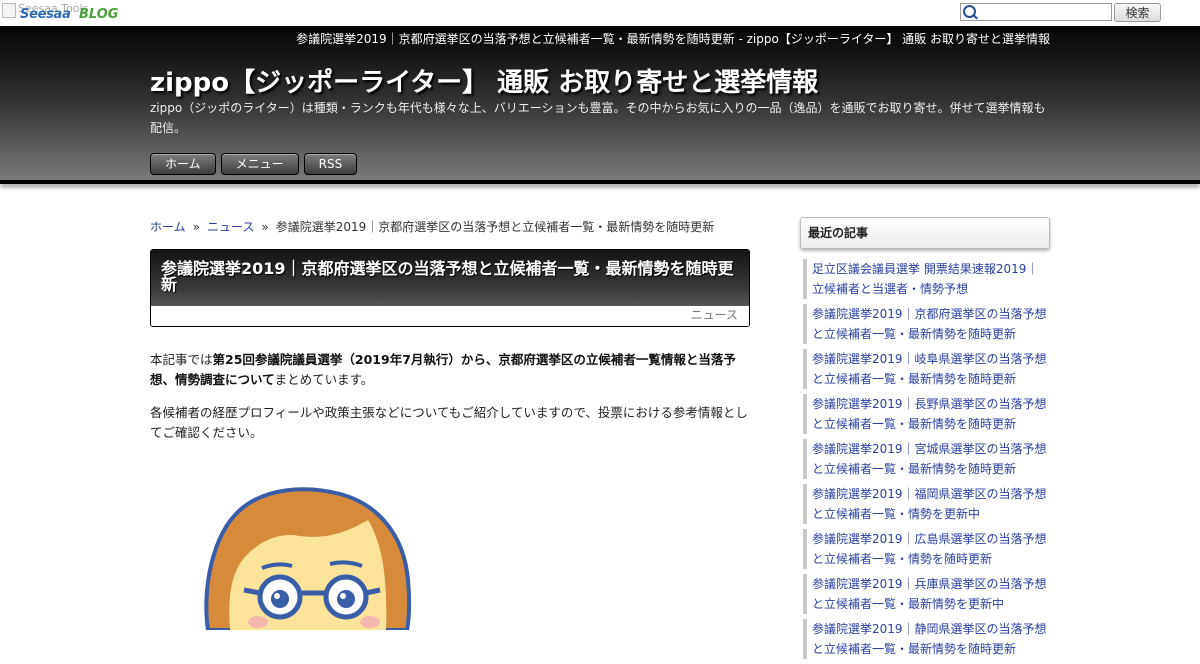 The width and height of the screenshot is (1200, 664). I want to click on main-nav: ホーム メニュー RSS, so click(254, 164).